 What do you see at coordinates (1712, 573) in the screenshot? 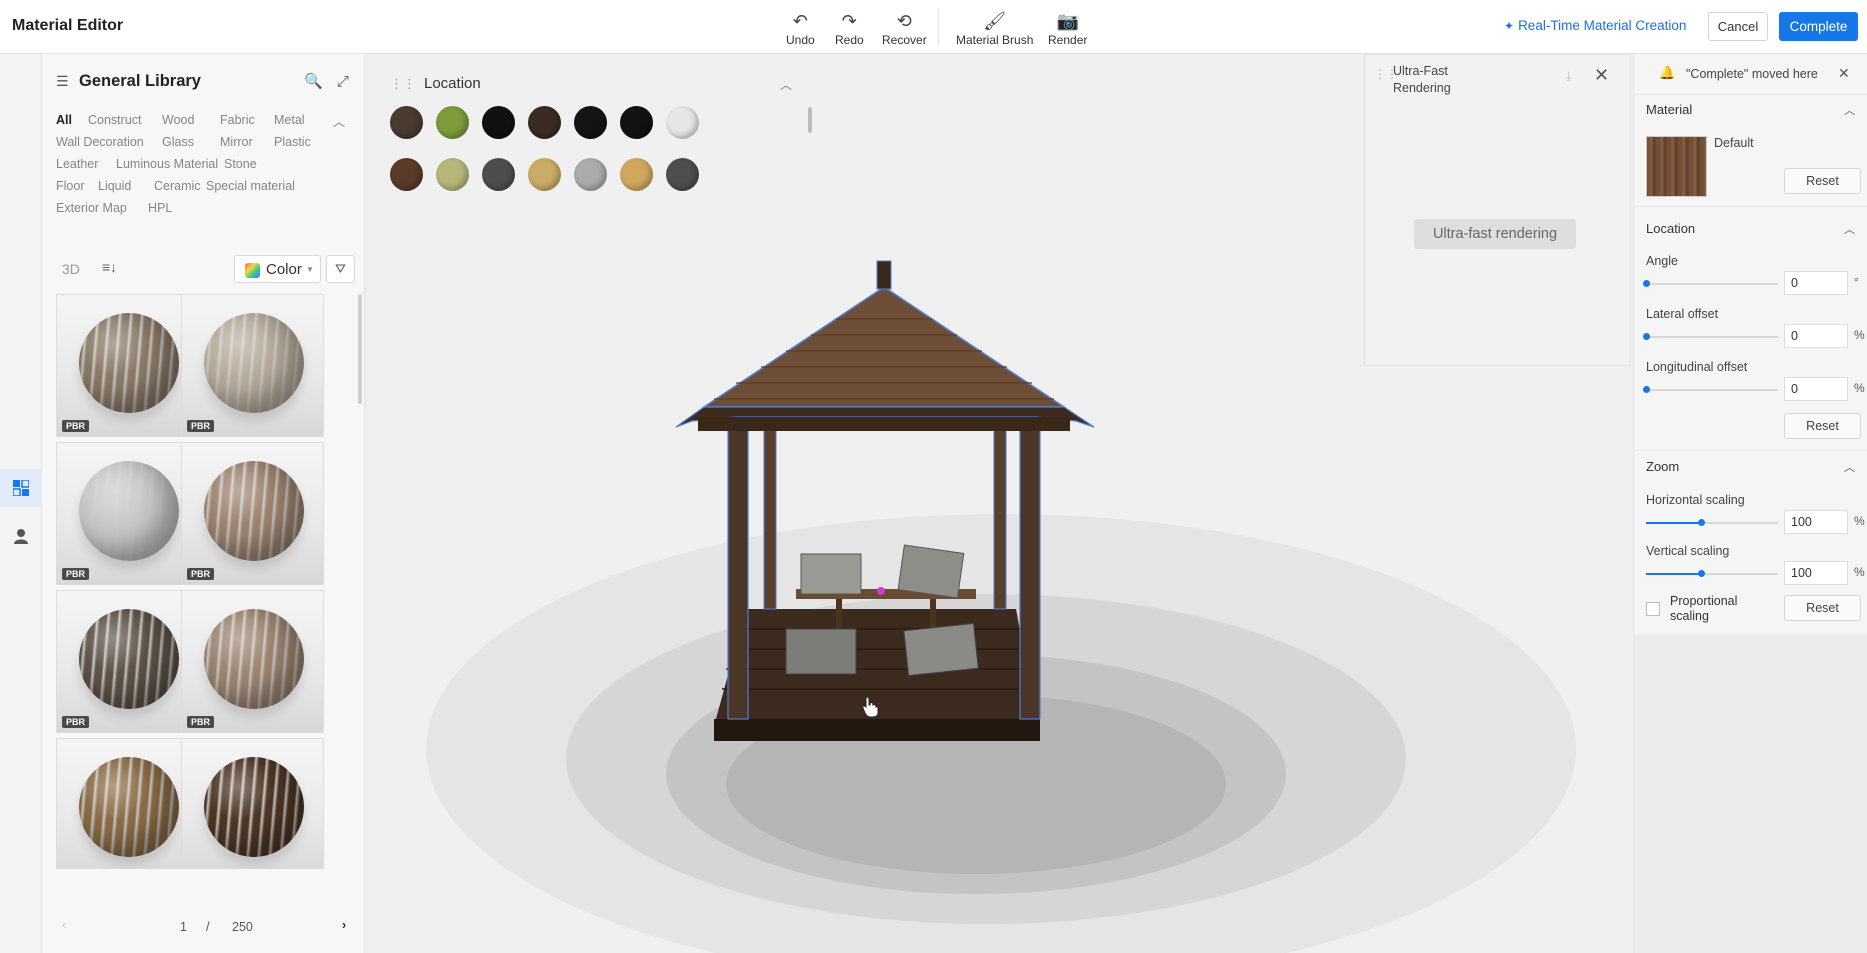
I see `vertical-scaling-slider` at bounding box center [1712, 573].